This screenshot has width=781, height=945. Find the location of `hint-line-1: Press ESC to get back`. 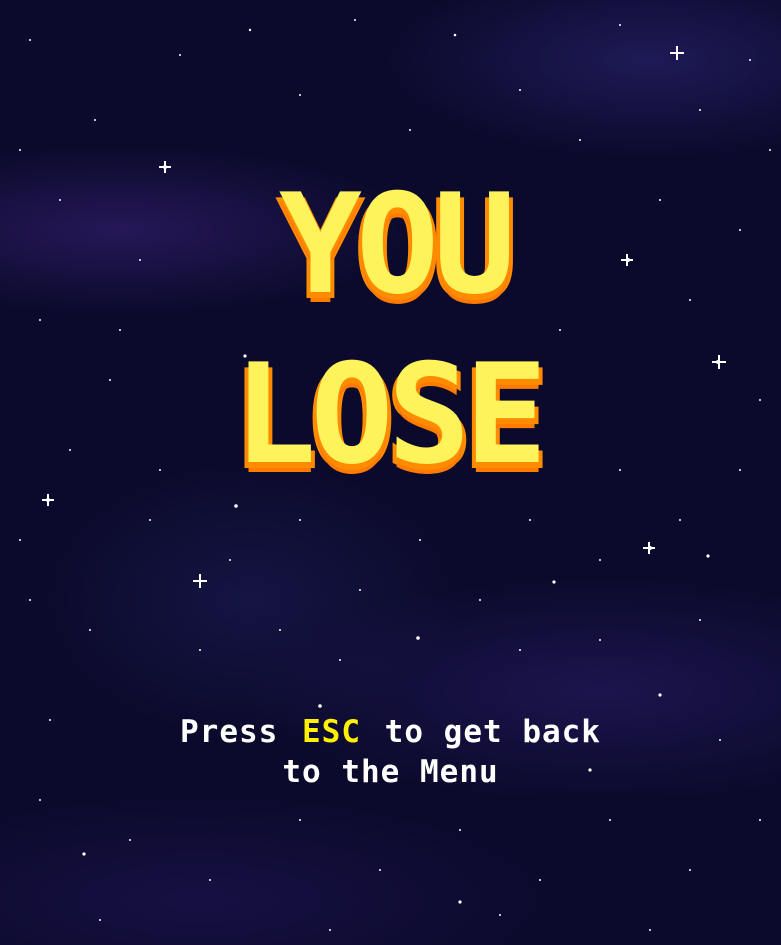

hint-line-1: Press ESC to get back is located at coordinates (390, 732).